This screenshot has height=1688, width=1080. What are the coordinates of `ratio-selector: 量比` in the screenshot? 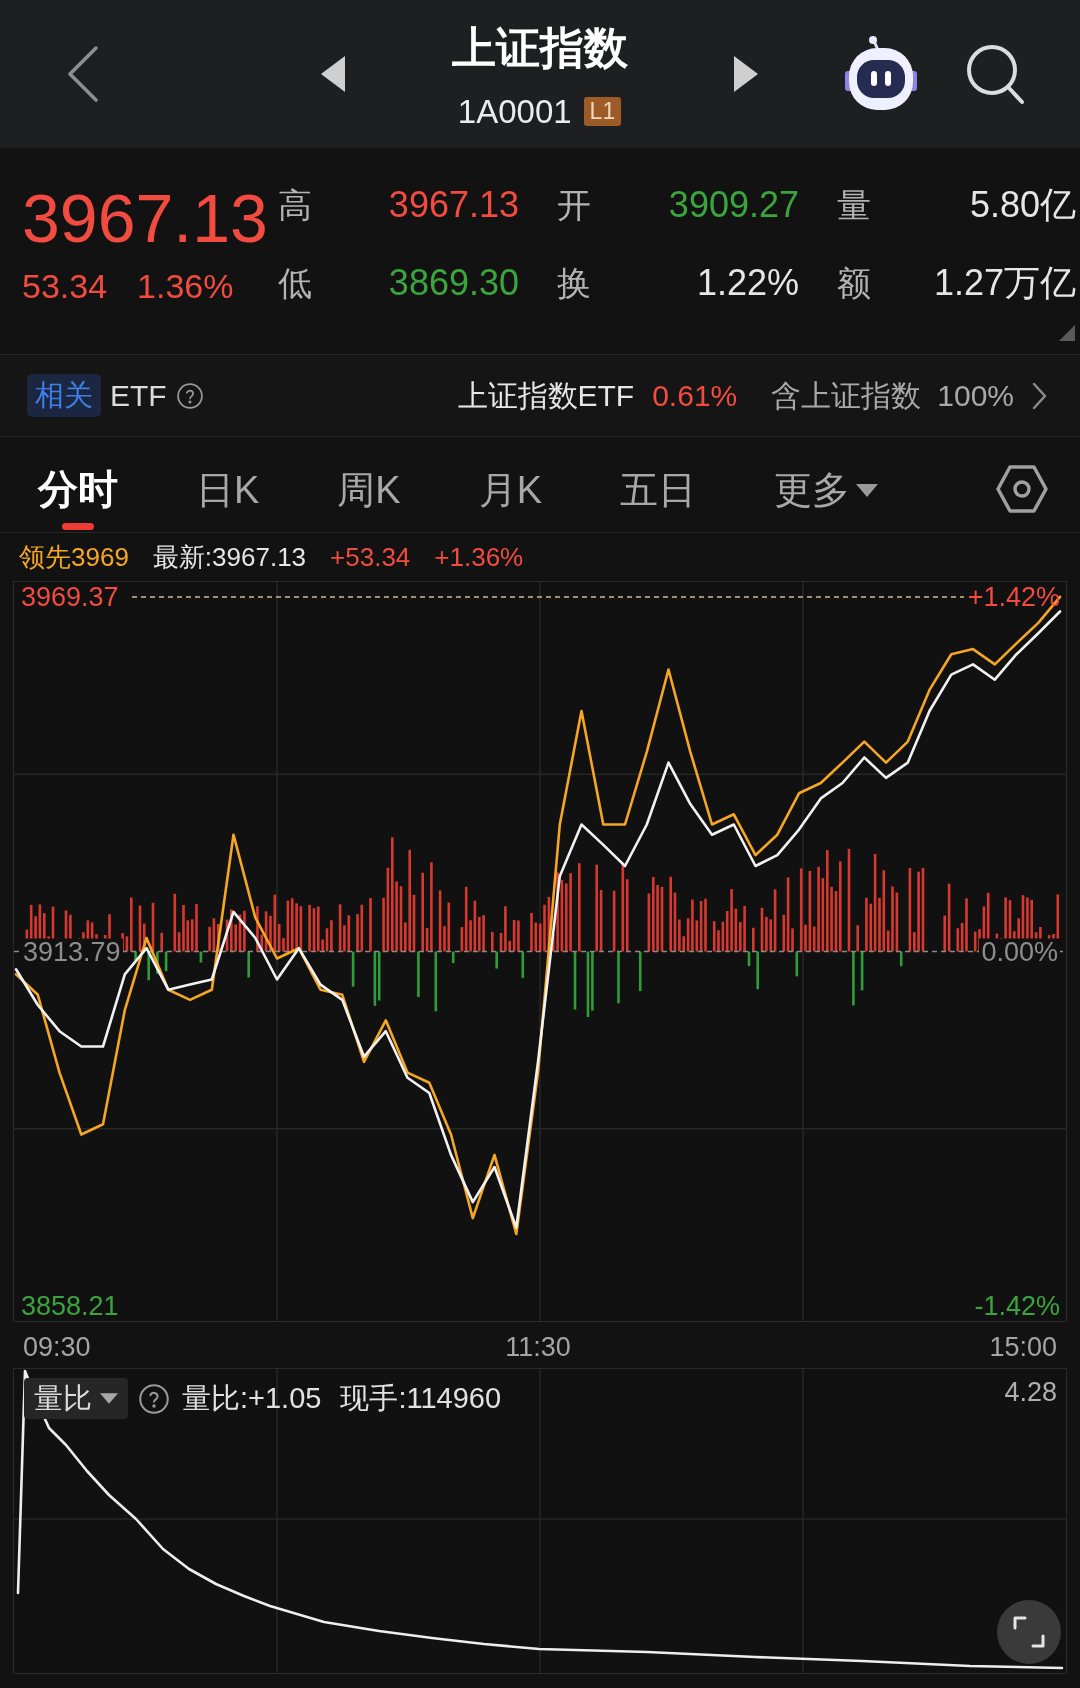 It's located at (76, 1398).